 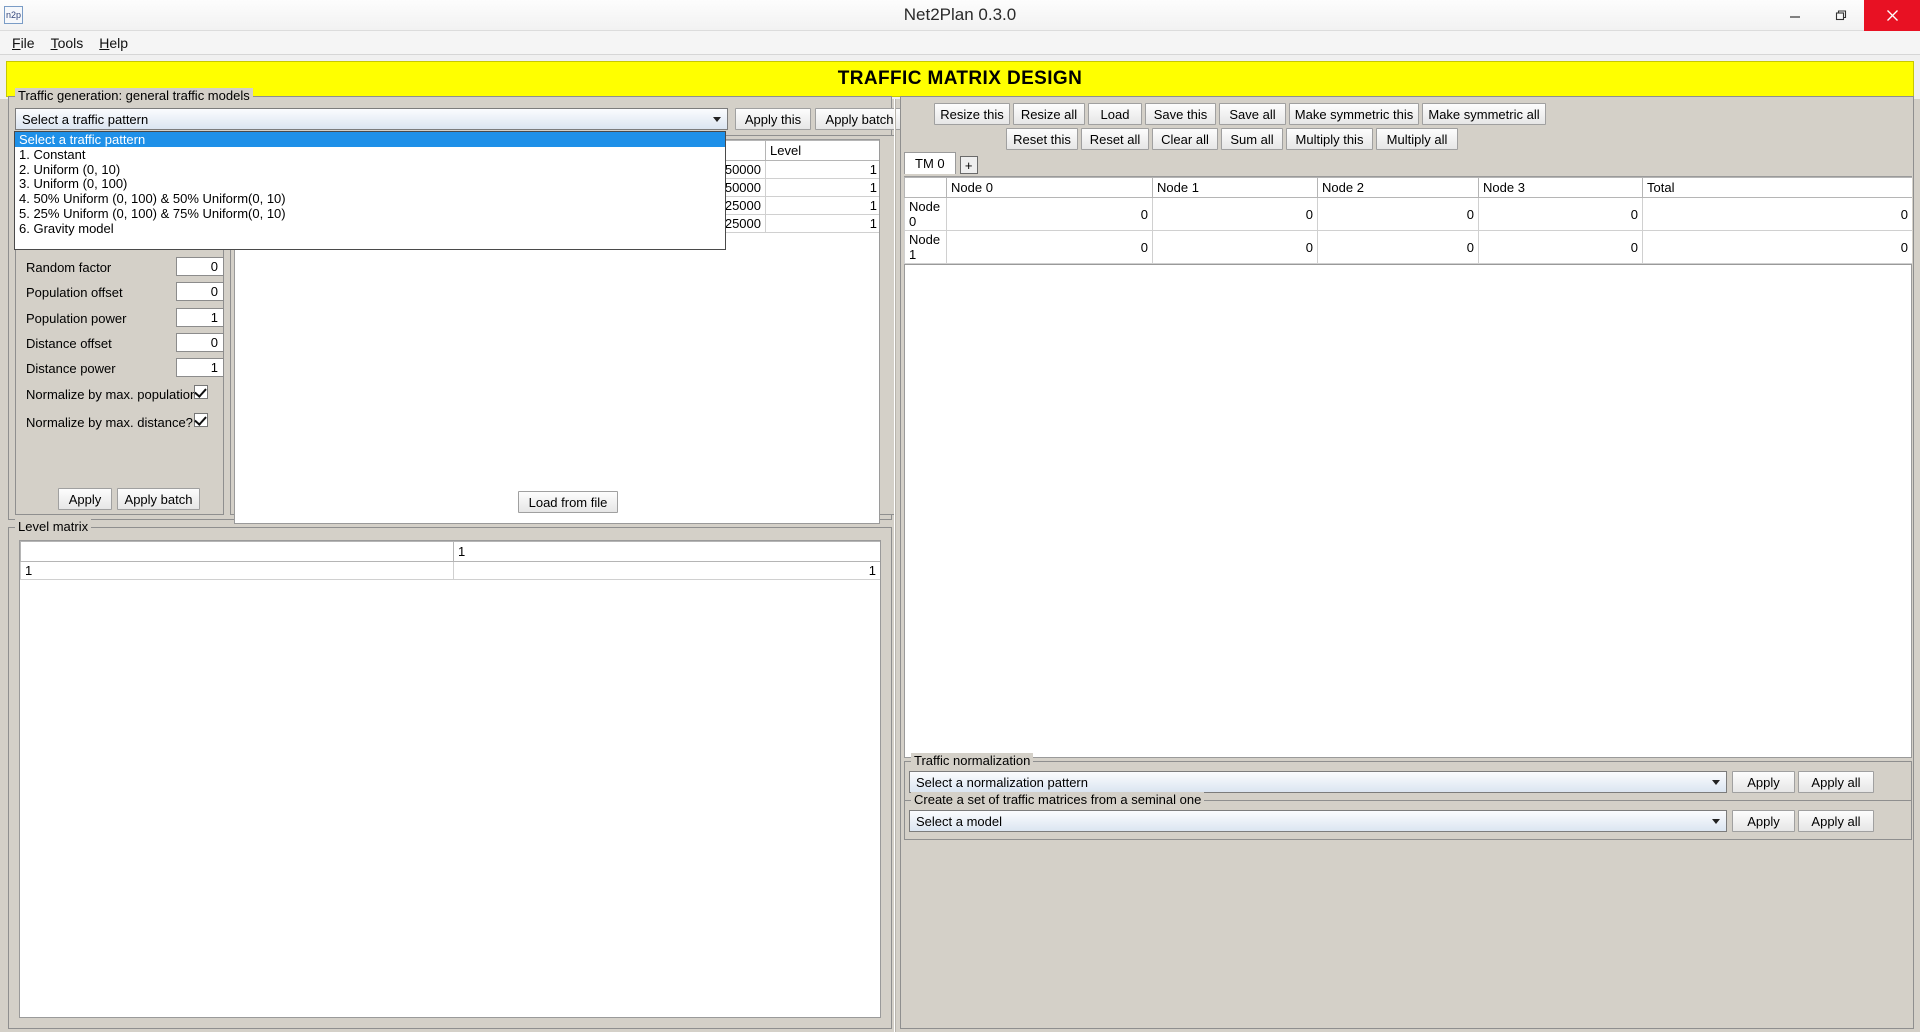 I want to click on make-symmetric-all-button: Make symmetric all, so click(x=1484, y=114).